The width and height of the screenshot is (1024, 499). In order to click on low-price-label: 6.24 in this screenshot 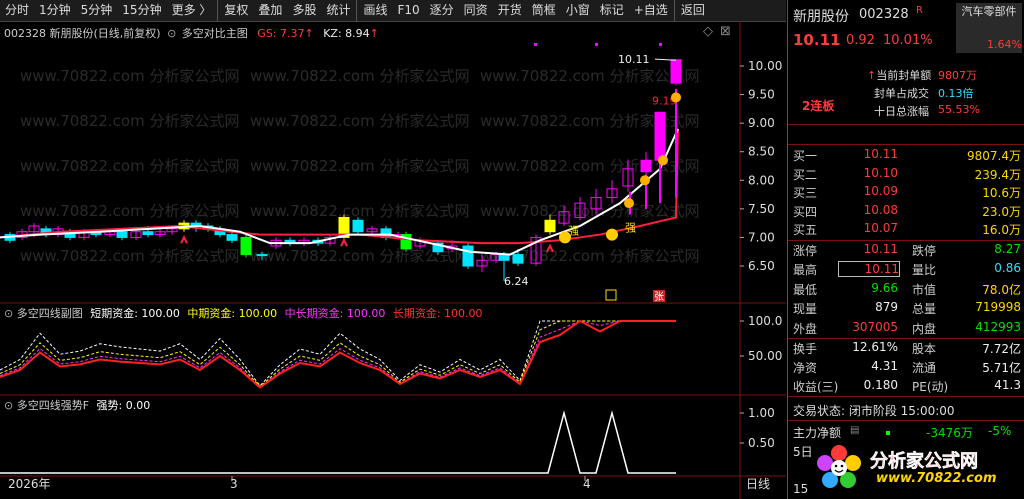, I will do `click(516, 281)`.